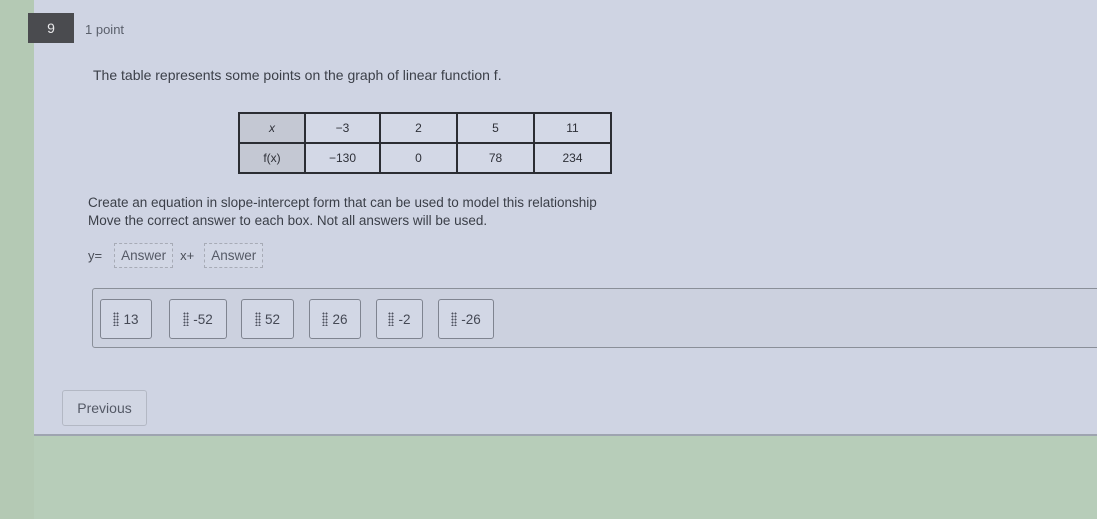  Describe the element at coordinates (187, 255) in the screenshot. I see `equation-middle: x+` at that location.